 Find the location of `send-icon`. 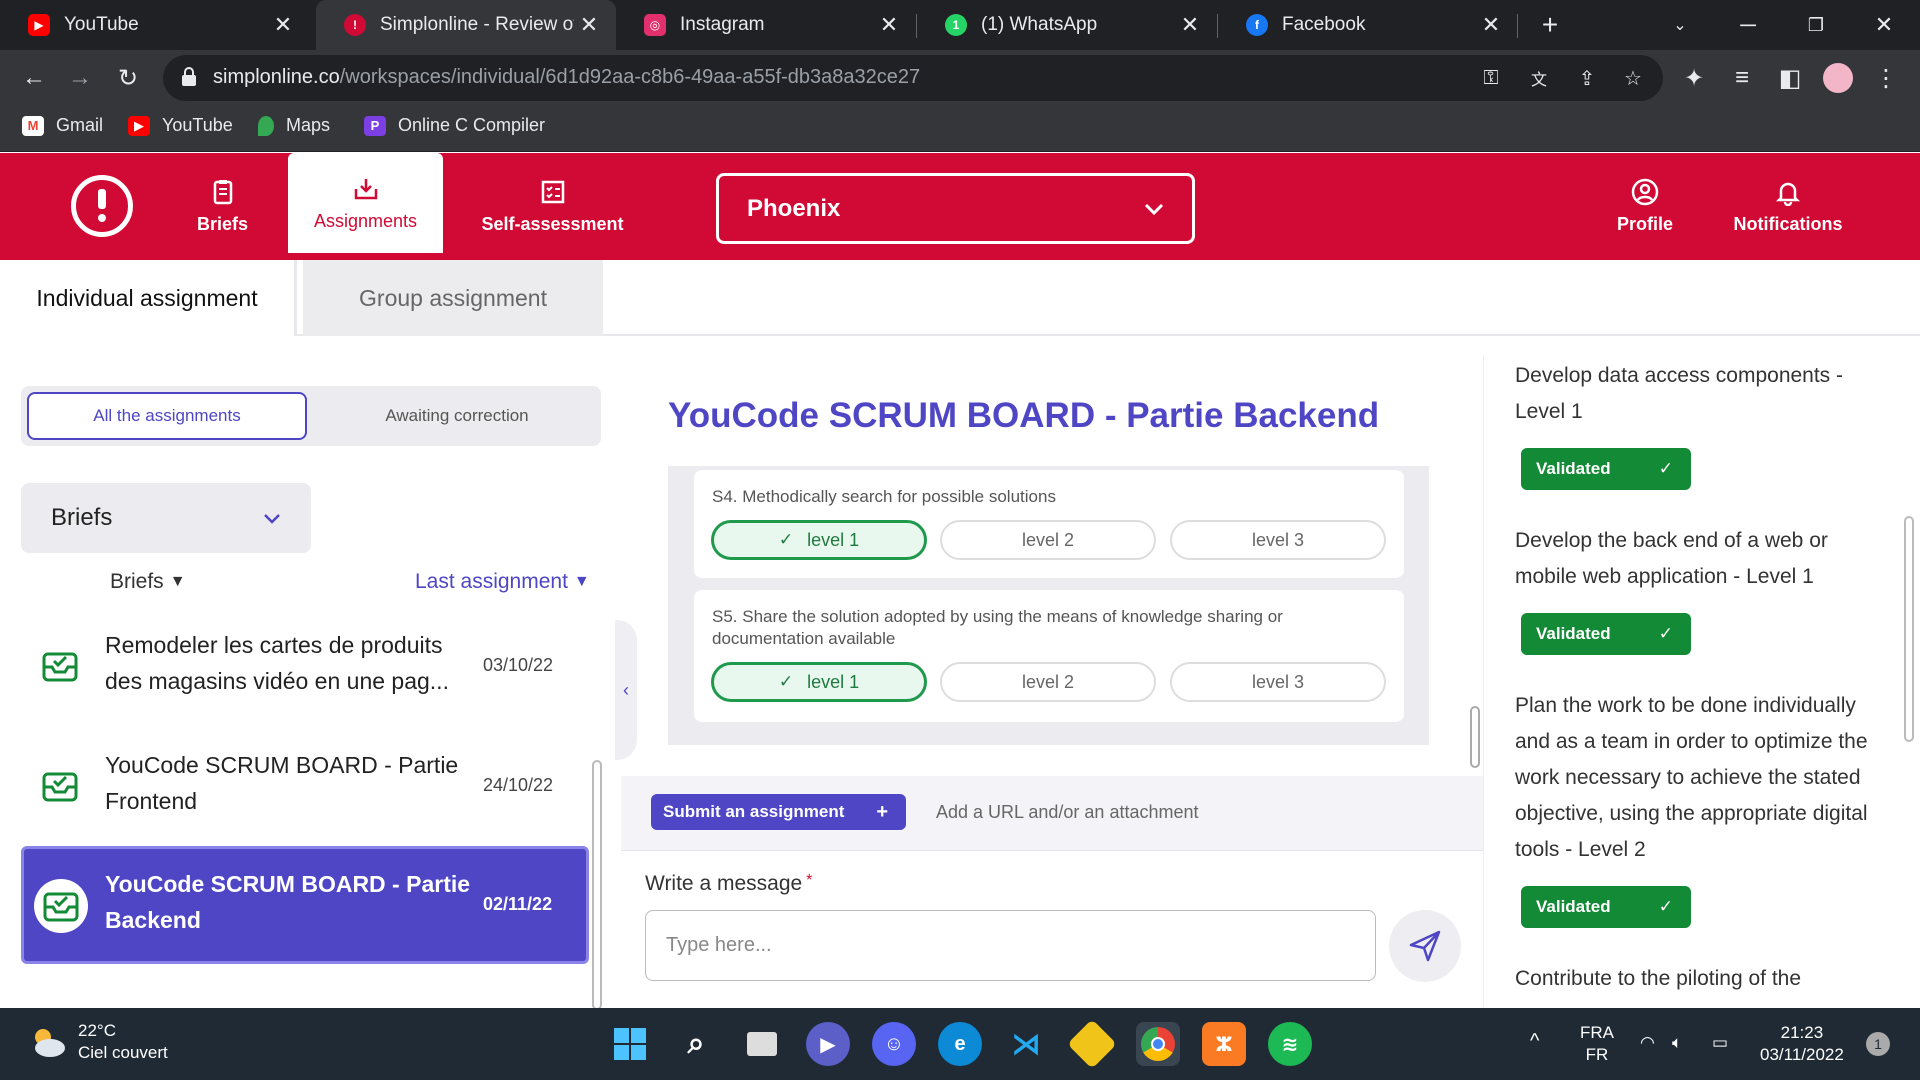

send-icon is located at coordinates (1425, 946).